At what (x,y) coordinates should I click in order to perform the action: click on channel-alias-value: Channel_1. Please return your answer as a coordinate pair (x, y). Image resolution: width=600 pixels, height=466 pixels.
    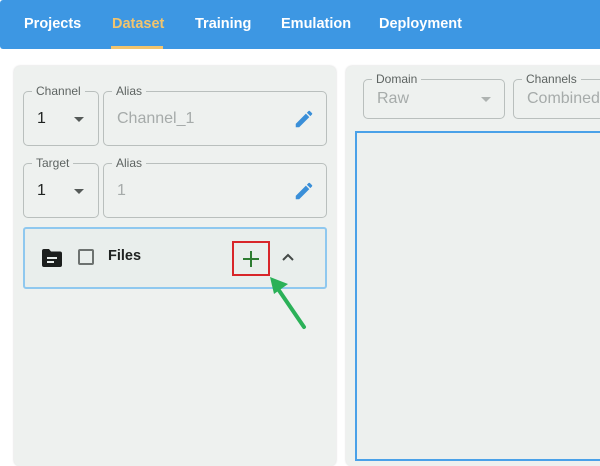
    Looking at the image, I should click on (156, 118).